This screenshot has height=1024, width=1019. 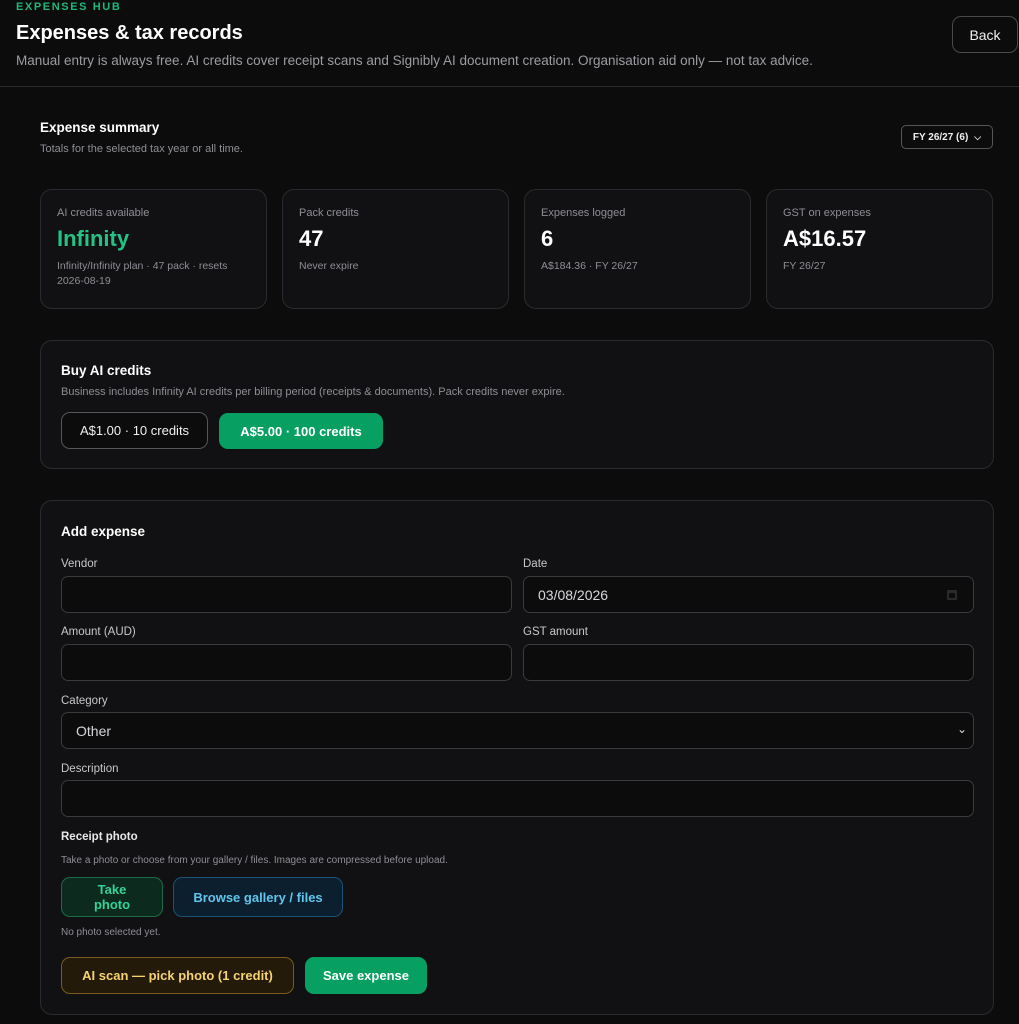 I want to click on tax-year-select: FY 26/27 (6) ⌵, so click(x=947, y=137).